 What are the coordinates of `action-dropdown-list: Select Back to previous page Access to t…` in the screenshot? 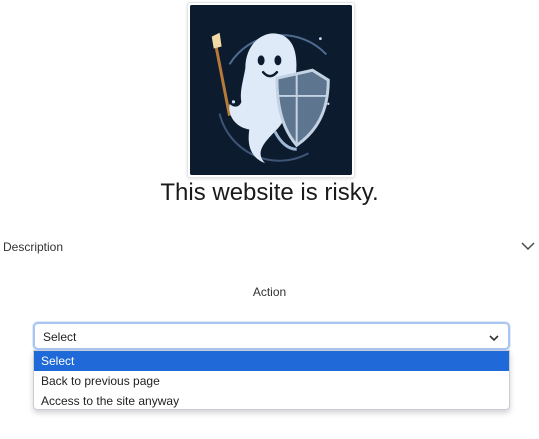 It's located at (271, 380).